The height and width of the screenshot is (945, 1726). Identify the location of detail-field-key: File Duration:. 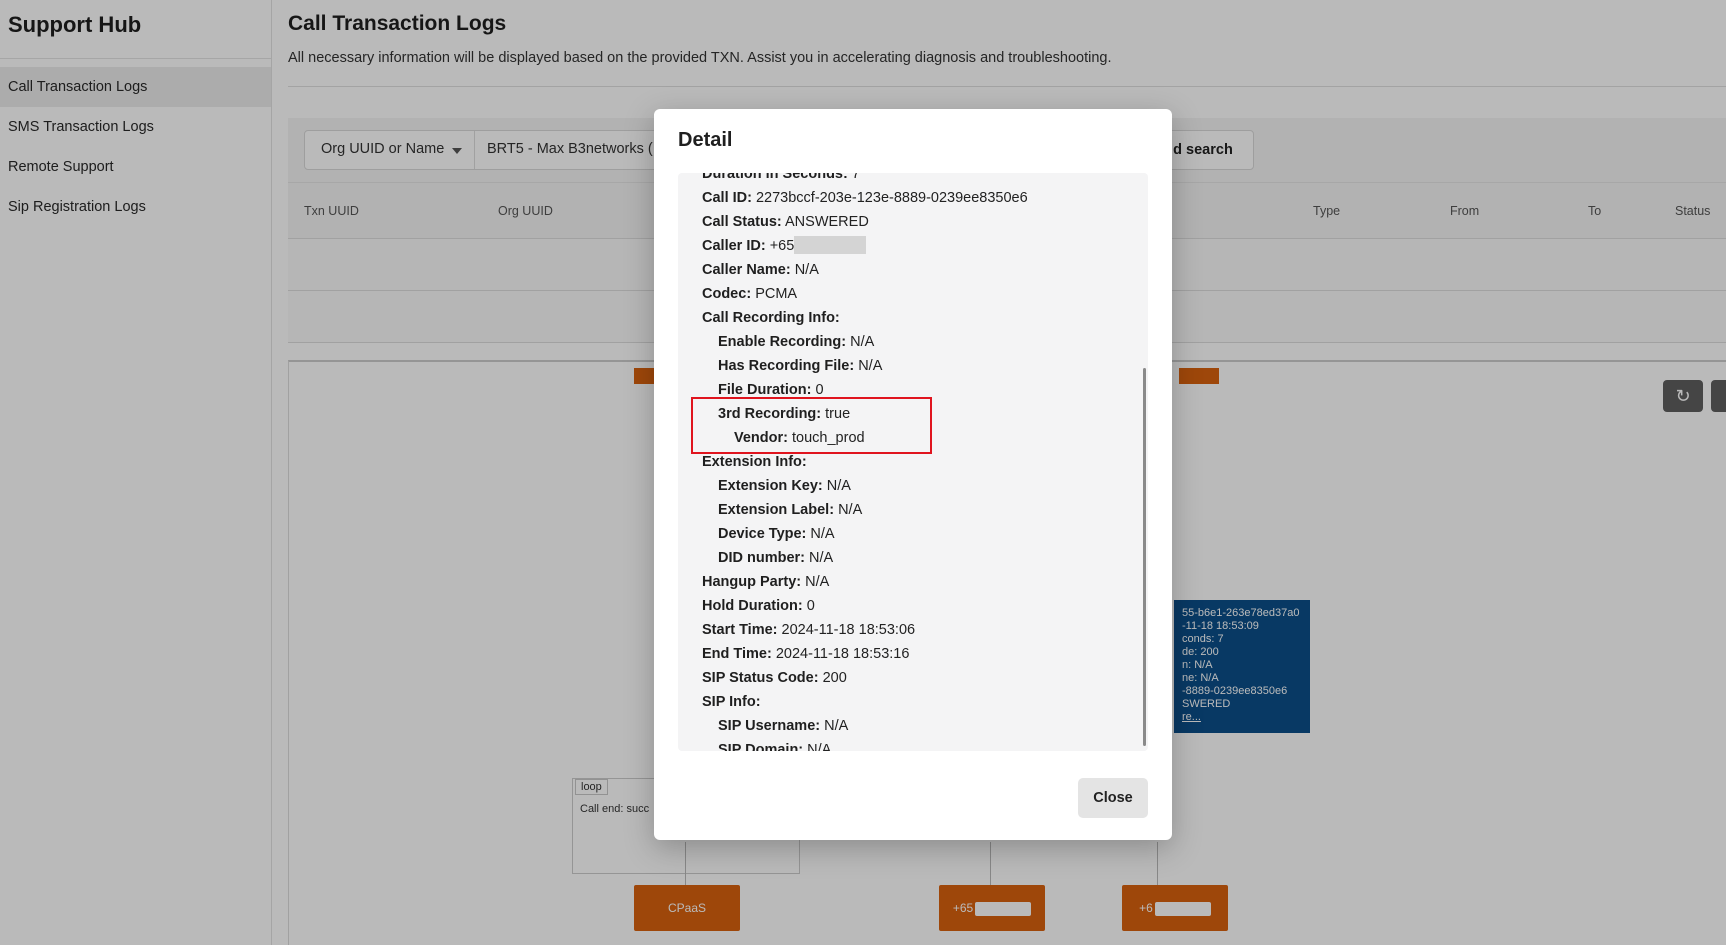
(765, 390).